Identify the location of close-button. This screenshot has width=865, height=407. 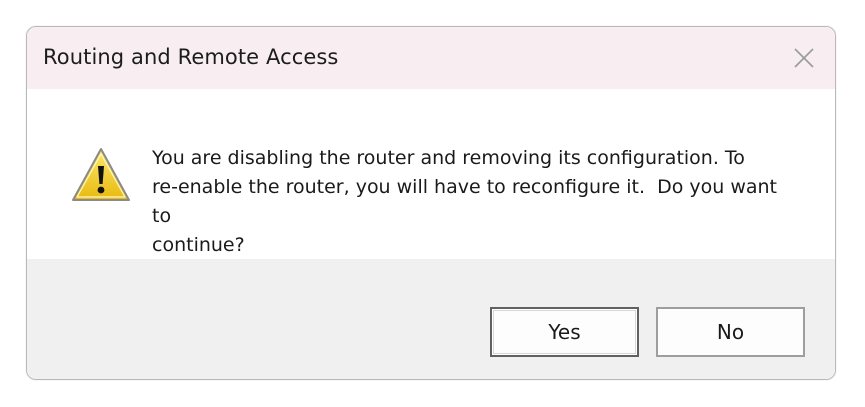
(804, 58).